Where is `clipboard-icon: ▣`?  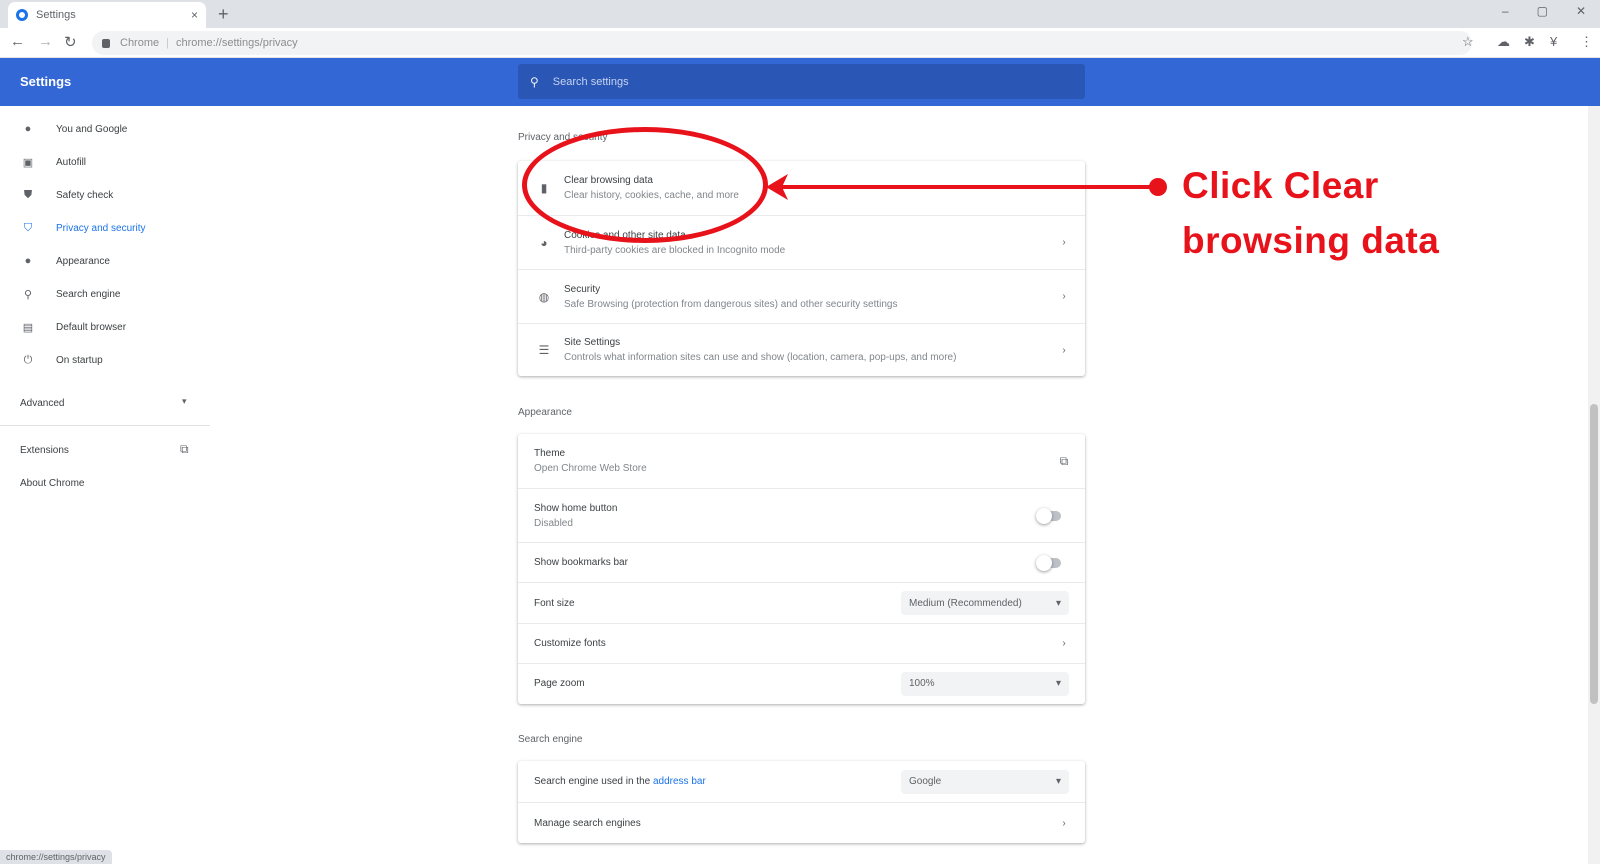
clipboard-icon: ▣ is located at coordinates (28, 162).